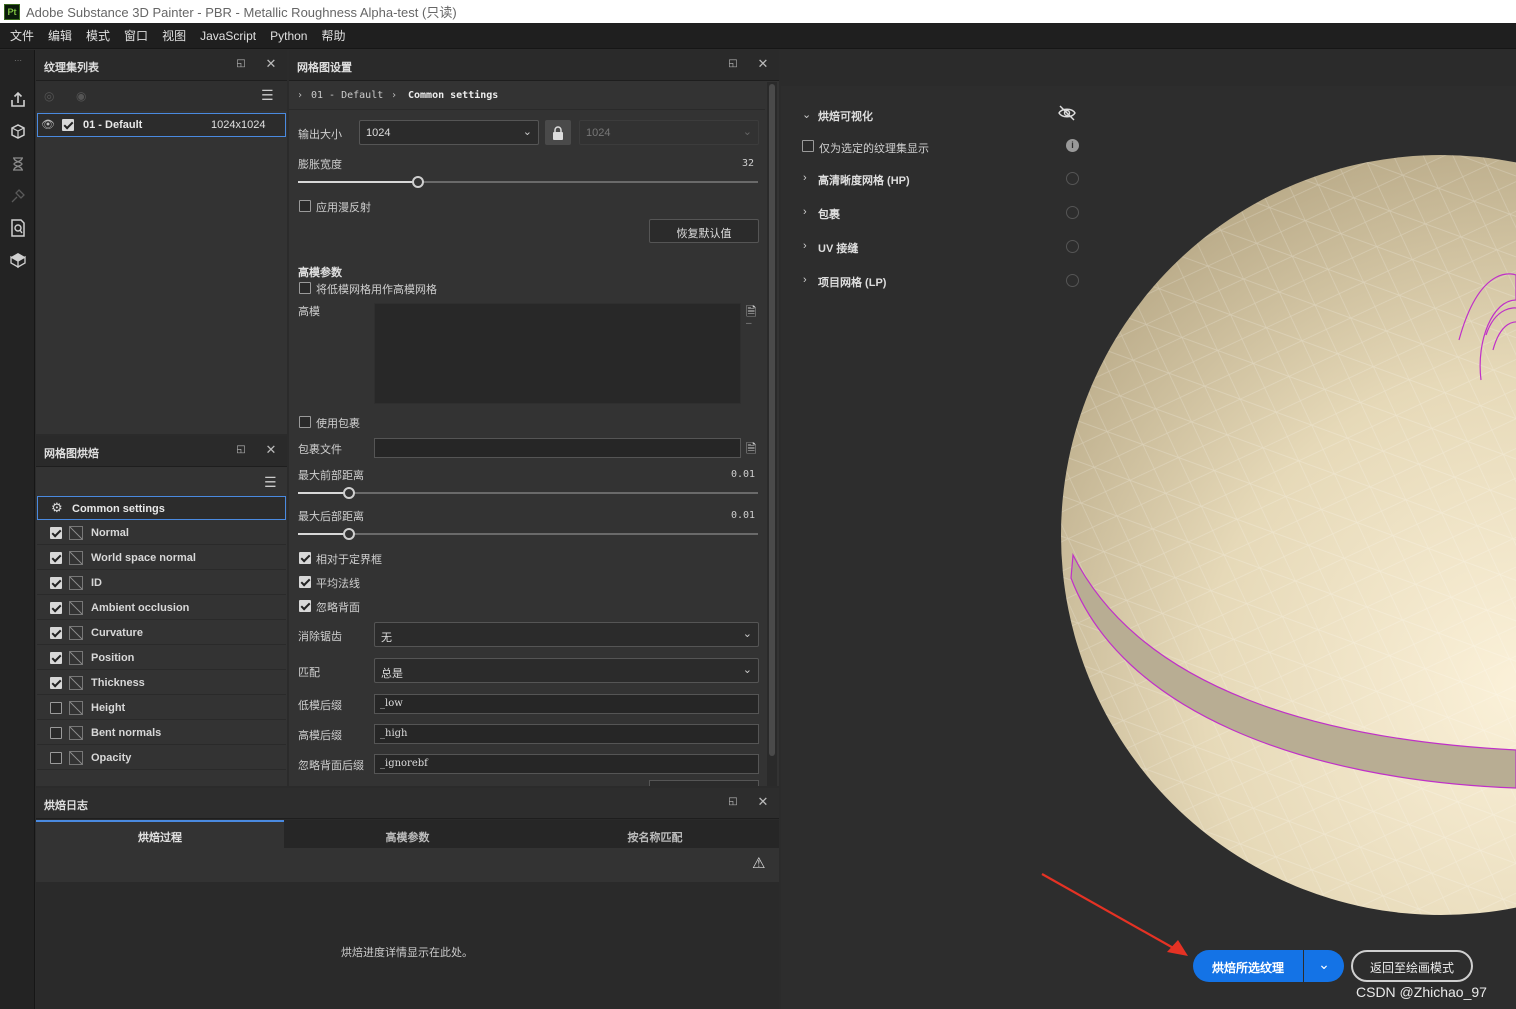  What do you see at coordinates (137, 35) in the screenshot?
I see `menu-window: 窗口` at bounding box center [137, 35].